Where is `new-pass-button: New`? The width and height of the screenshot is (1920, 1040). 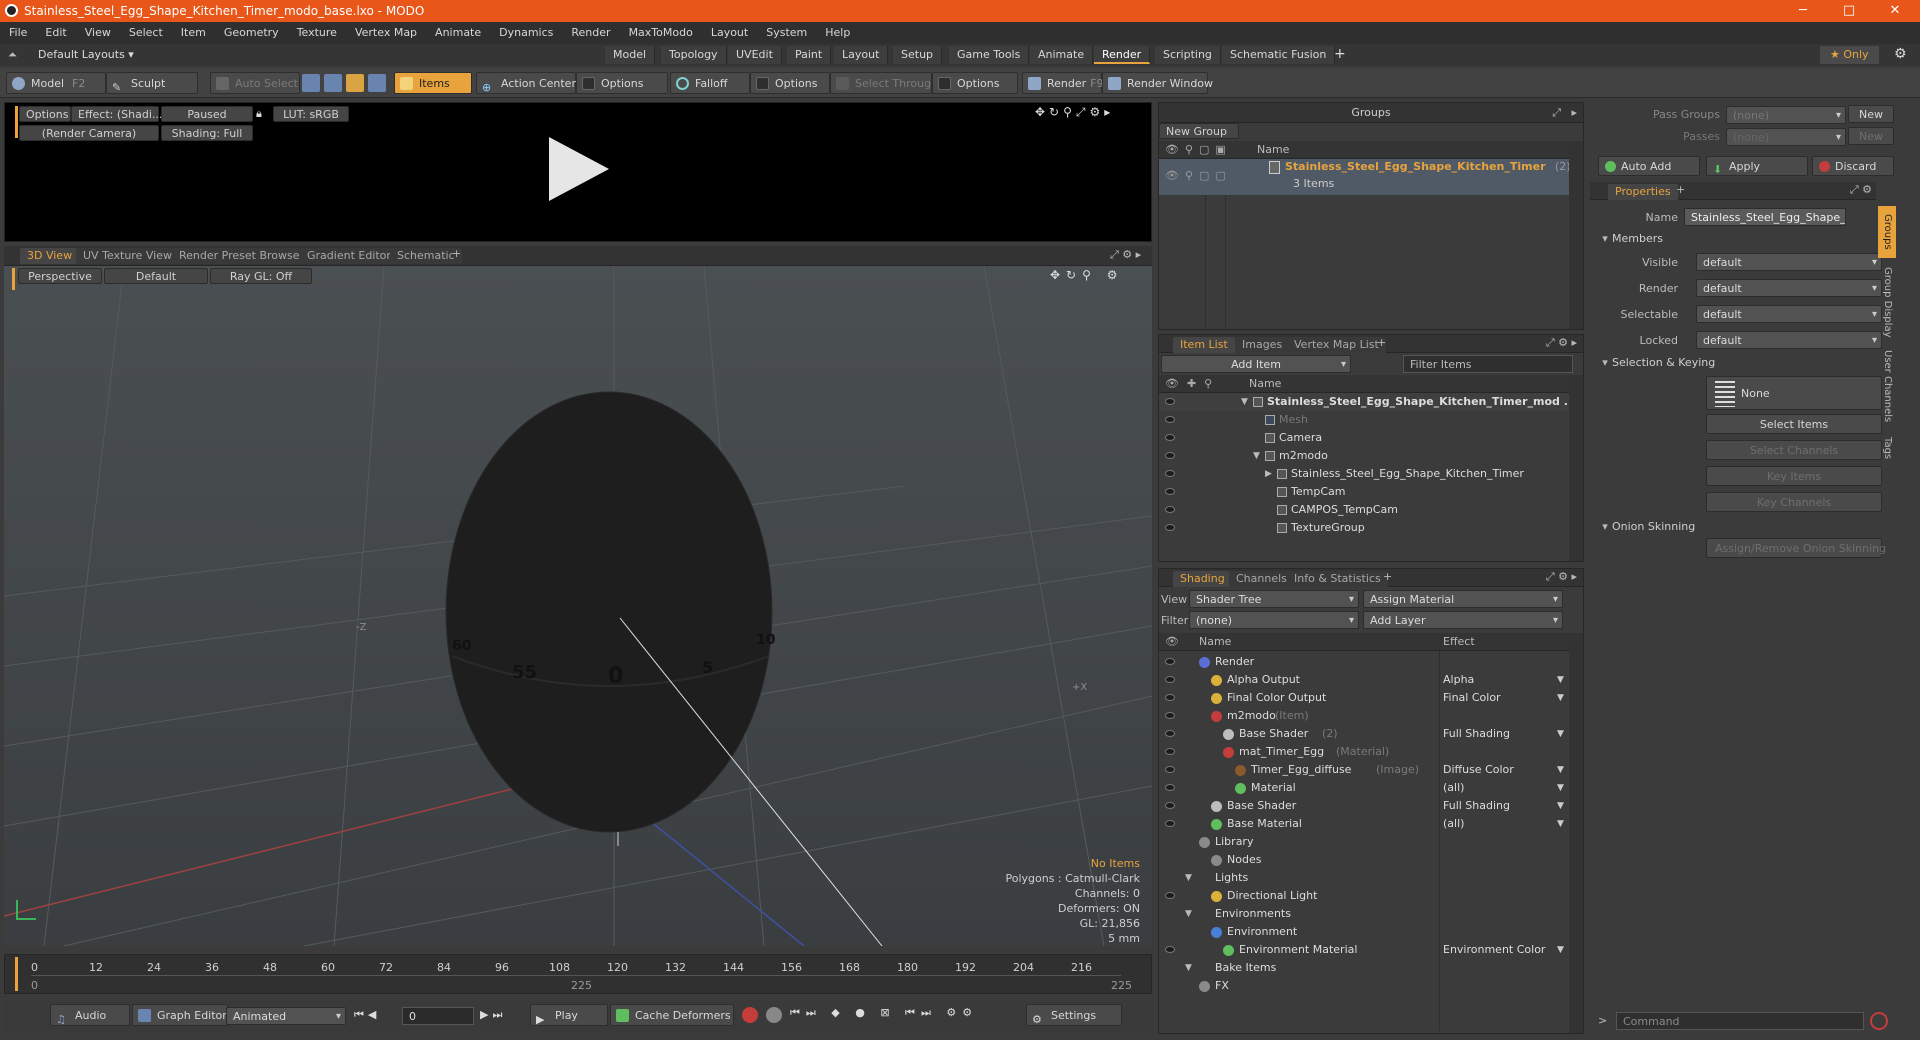 new-pass-button: New is located at coordinates (1871, 136).